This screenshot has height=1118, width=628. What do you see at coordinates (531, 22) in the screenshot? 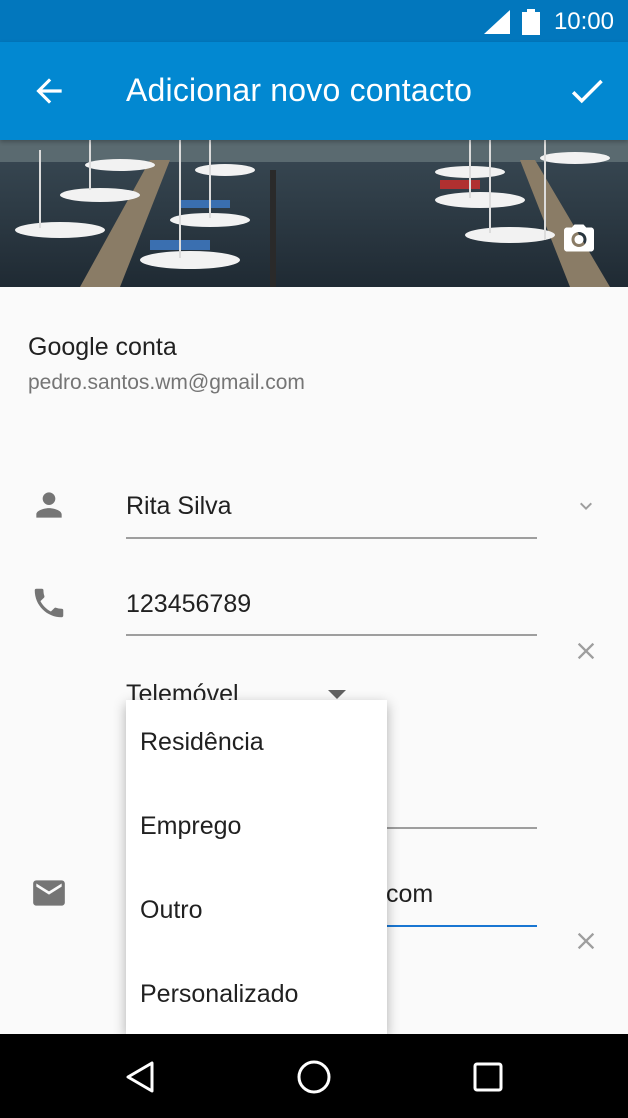
I see `battery-icon` at bounding box center [531, 22].